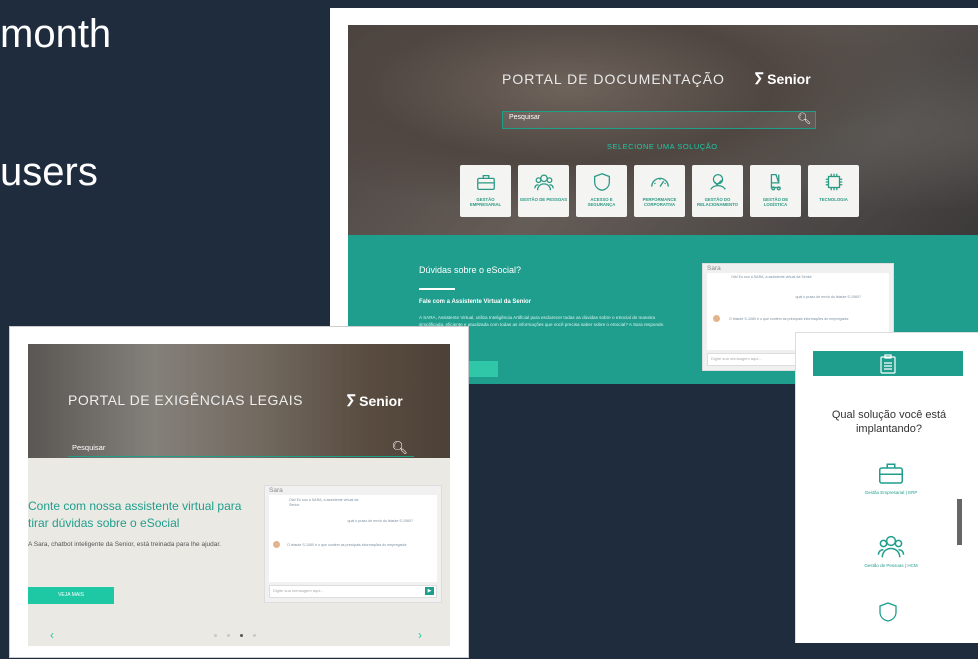 The image size is (978, 659). Describe the element at coordinates (959, 522) in the screenshot. I see `scrollbar` at that location.